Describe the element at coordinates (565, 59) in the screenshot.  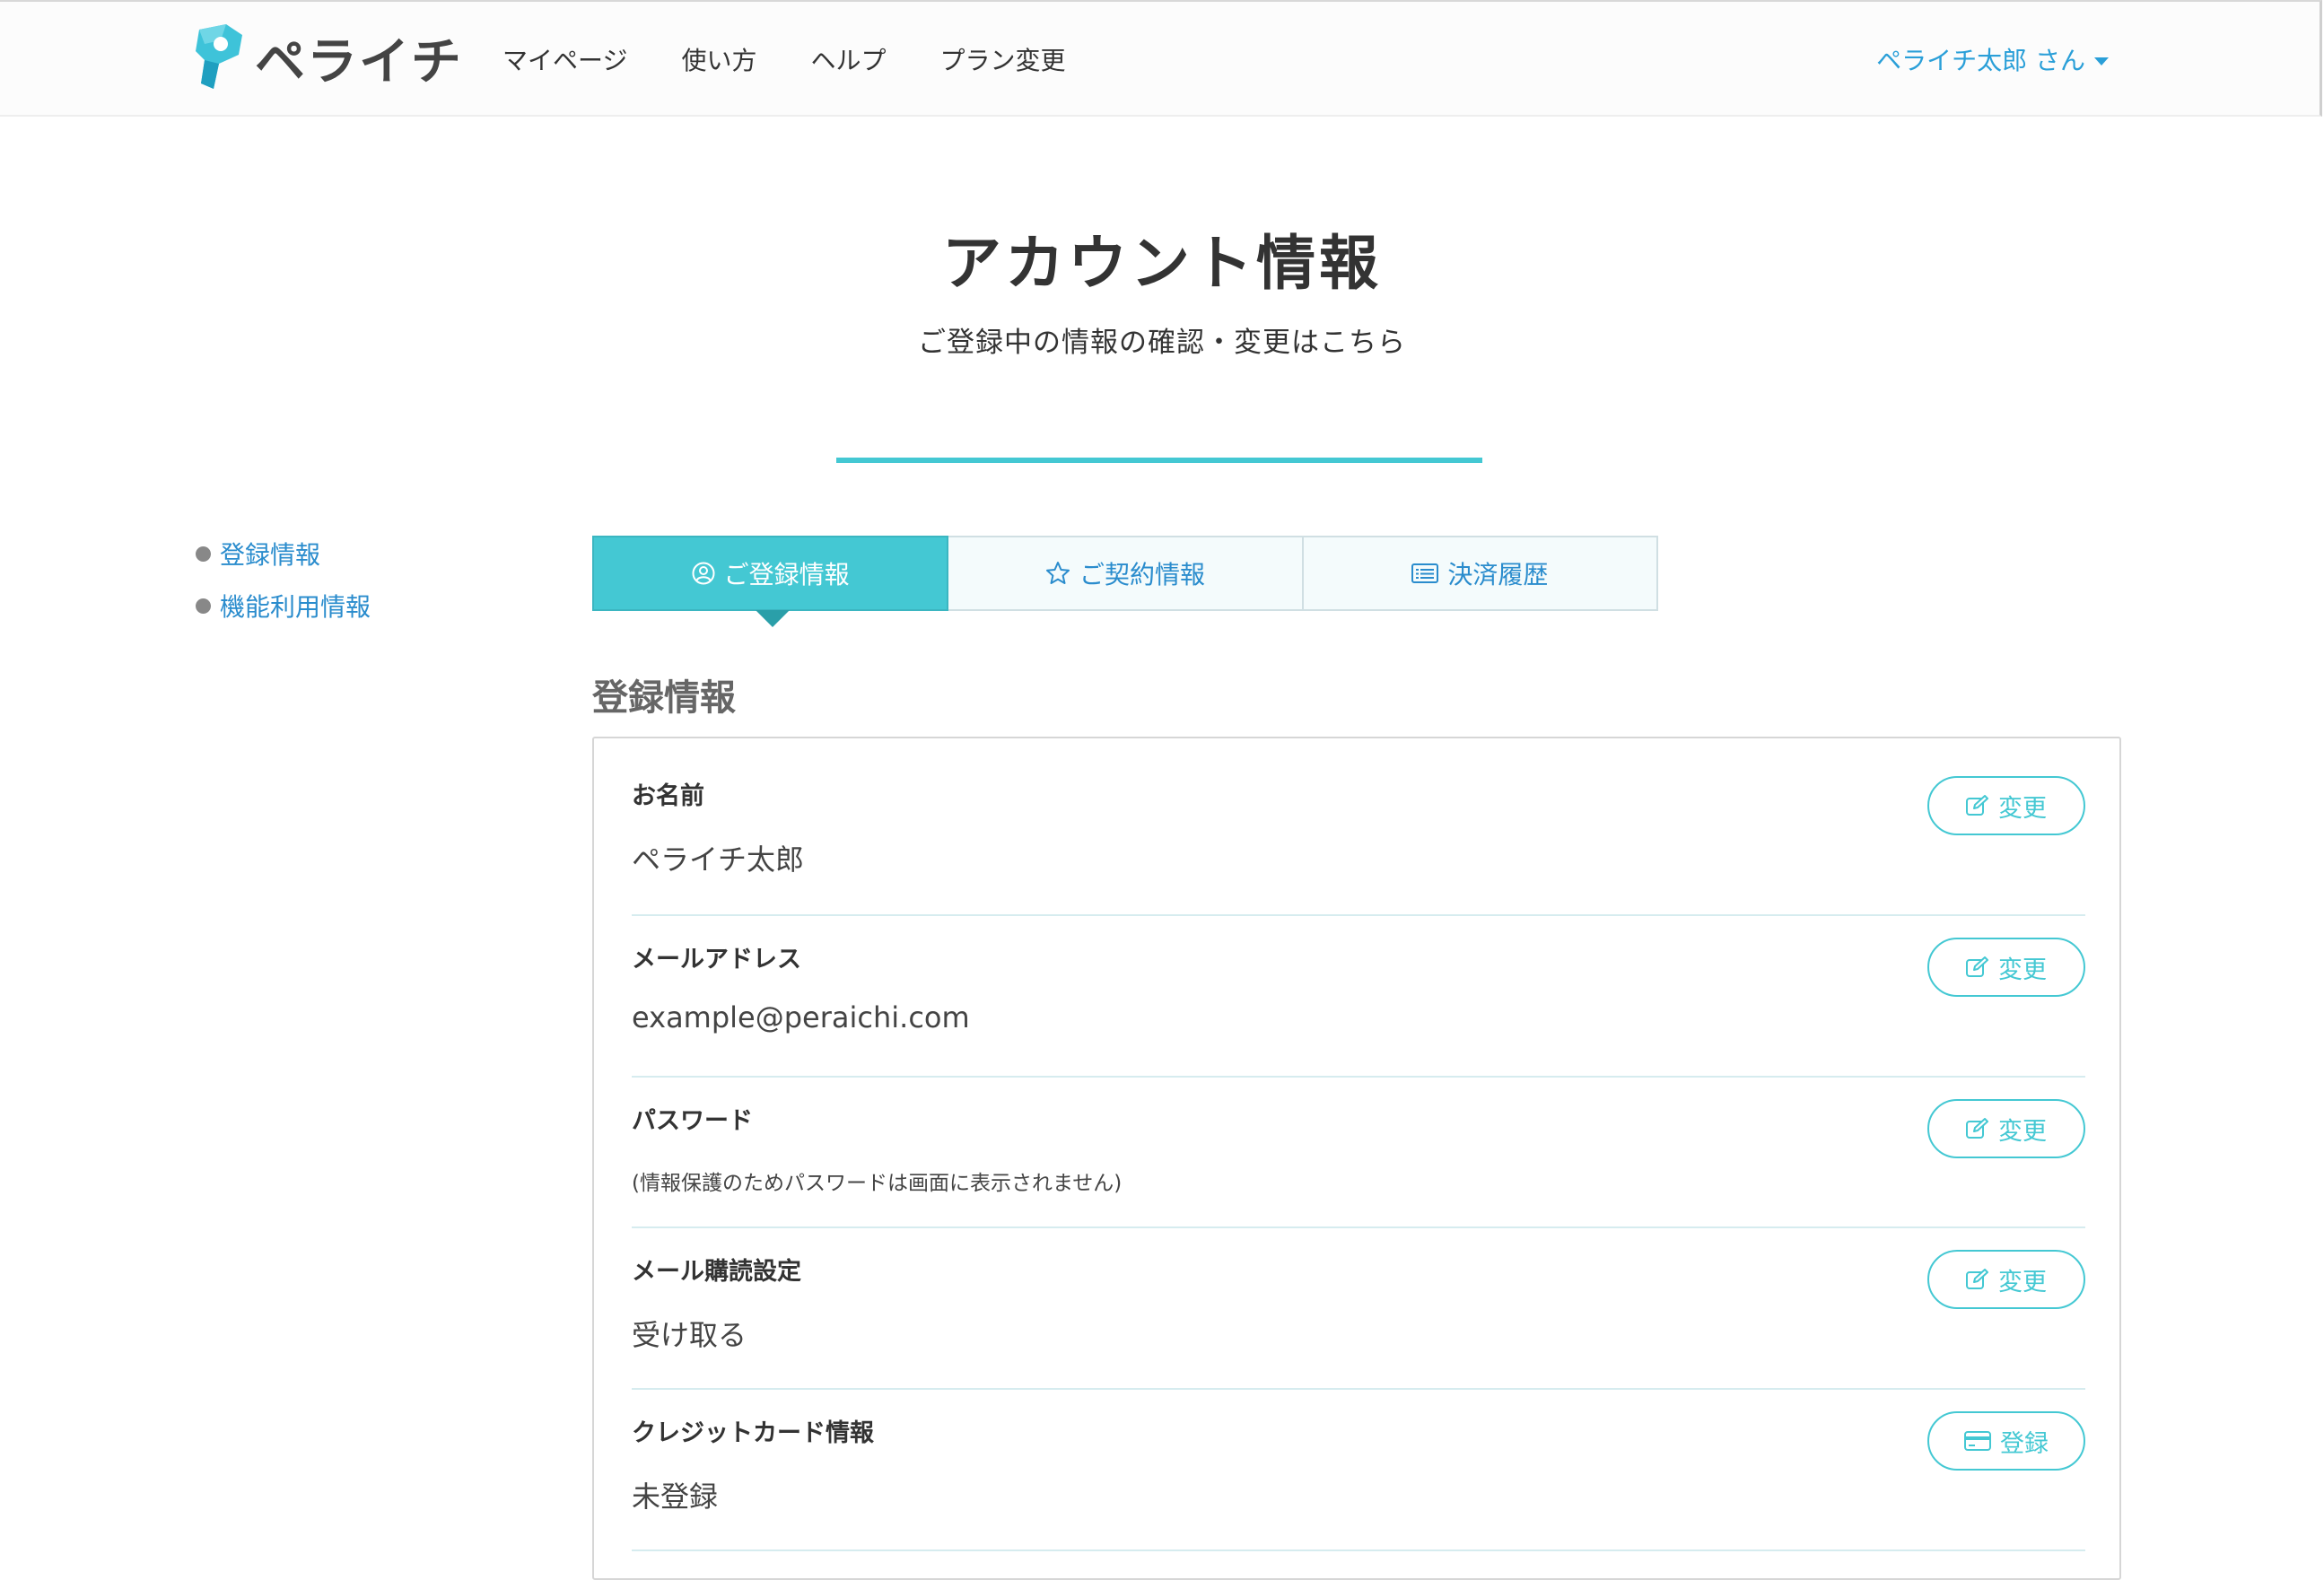
I see `nav-item-mypage: マイページ` at that location.